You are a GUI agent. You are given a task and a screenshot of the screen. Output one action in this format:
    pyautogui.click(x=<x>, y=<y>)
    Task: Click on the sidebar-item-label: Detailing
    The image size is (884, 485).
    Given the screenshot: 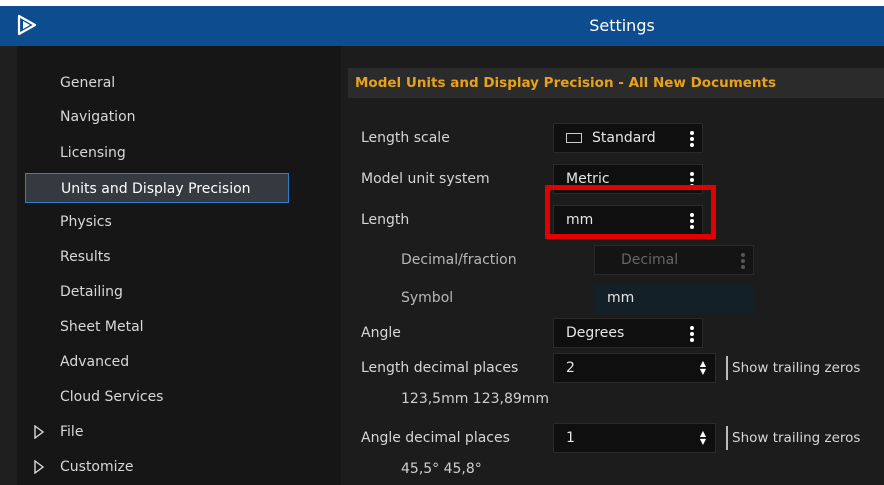 What is the action you would take?
    pyautogui.click(x=91, y=292)
    